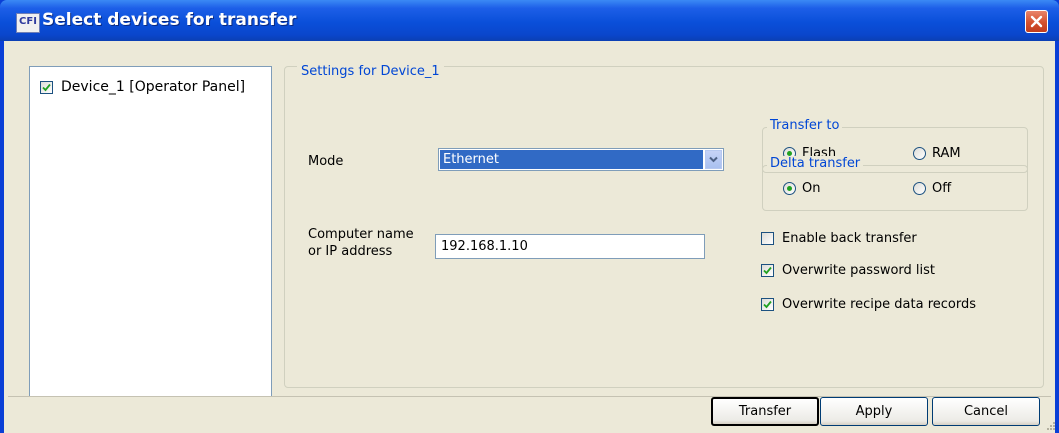 This screenshot has height=433, width=1059. What do you see at coordinates (326, 161) in the screenshot?
I see `mode-label: Mode` at bounding box center [326, 161].